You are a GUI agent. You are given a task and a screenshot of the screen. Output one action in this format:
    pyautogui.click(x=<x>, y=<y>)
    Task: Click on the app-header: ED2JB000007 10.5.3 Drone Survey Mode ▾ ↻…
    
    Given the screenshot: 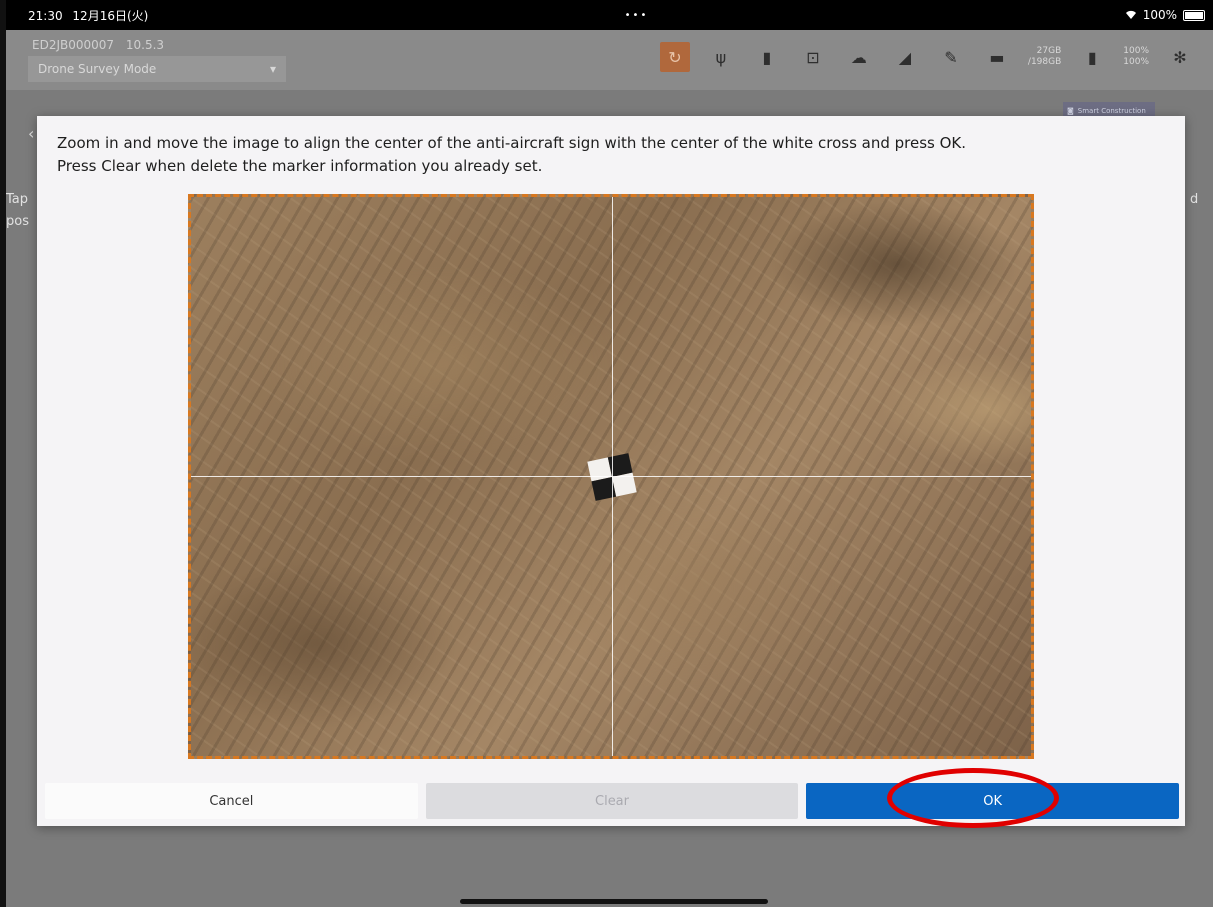 What is the action you would take?
    pyautogui.click(x=609, y=60)
    